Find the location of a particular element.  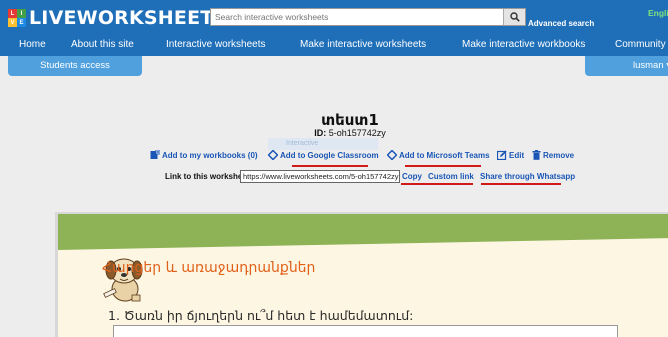

search-icon is located at coordinates (514, 17).